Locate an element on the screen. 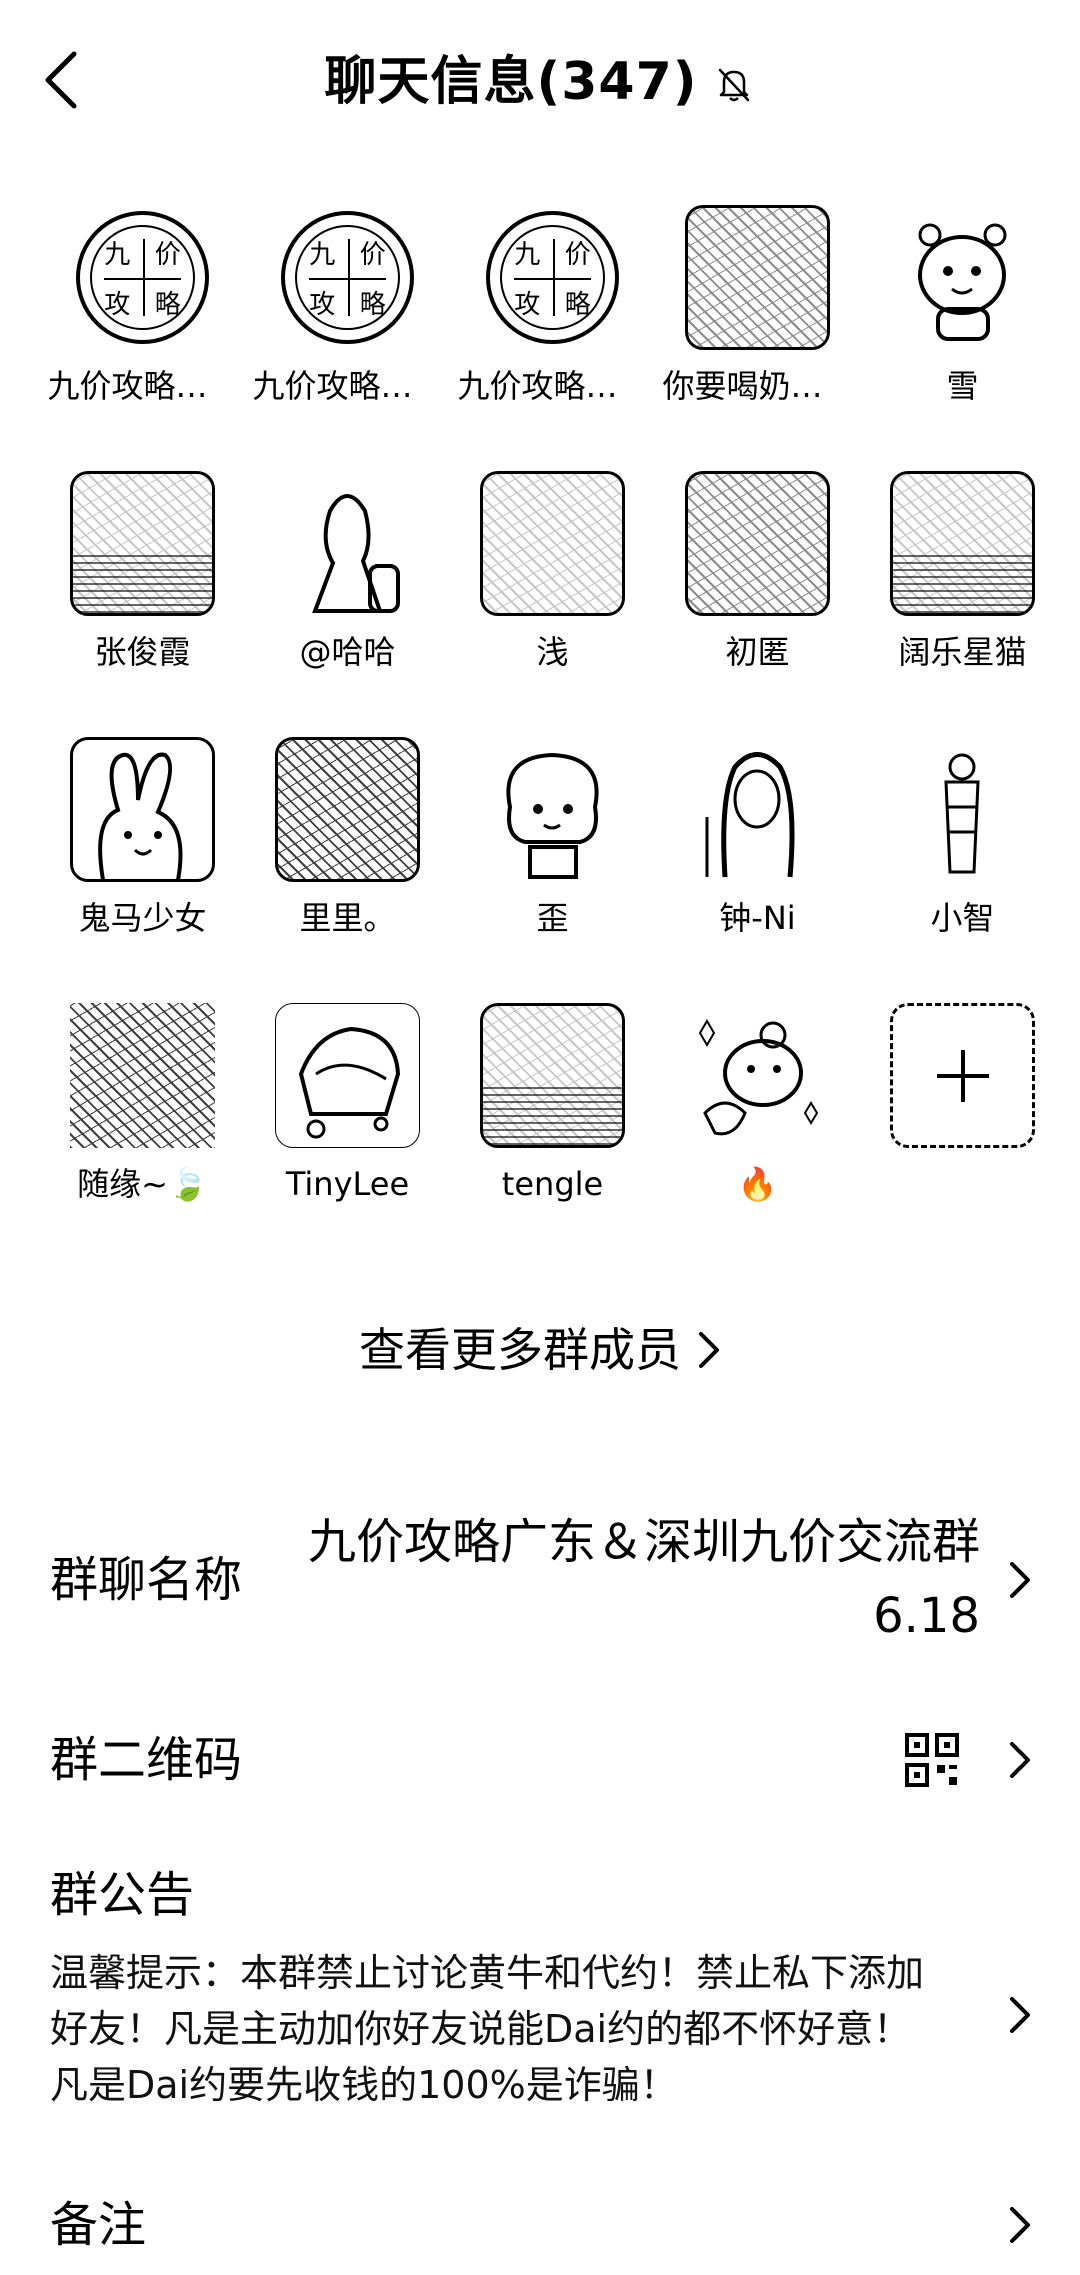 The height and width of the screenshot is (2275, 1080). member-item: 🔥 is located at coordinates (757, 1136).